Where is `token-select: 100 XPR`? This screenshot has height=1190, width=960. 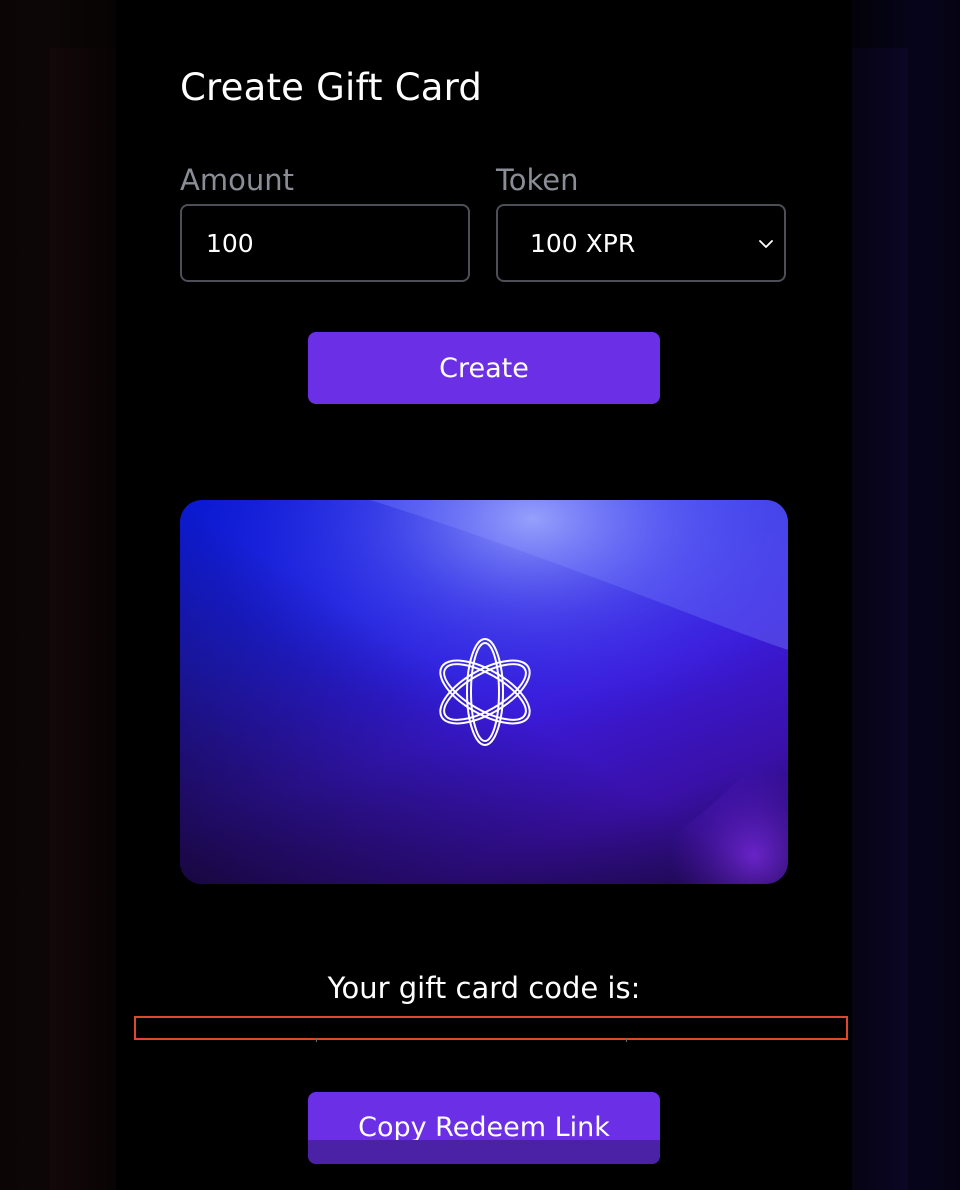
token-select: 100 XPR is located at coordinates (641, 243).